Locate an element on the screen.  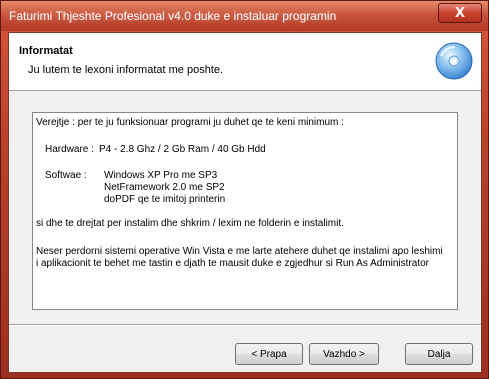
cancel-button: Dalja is located at coordinates (439, 354).